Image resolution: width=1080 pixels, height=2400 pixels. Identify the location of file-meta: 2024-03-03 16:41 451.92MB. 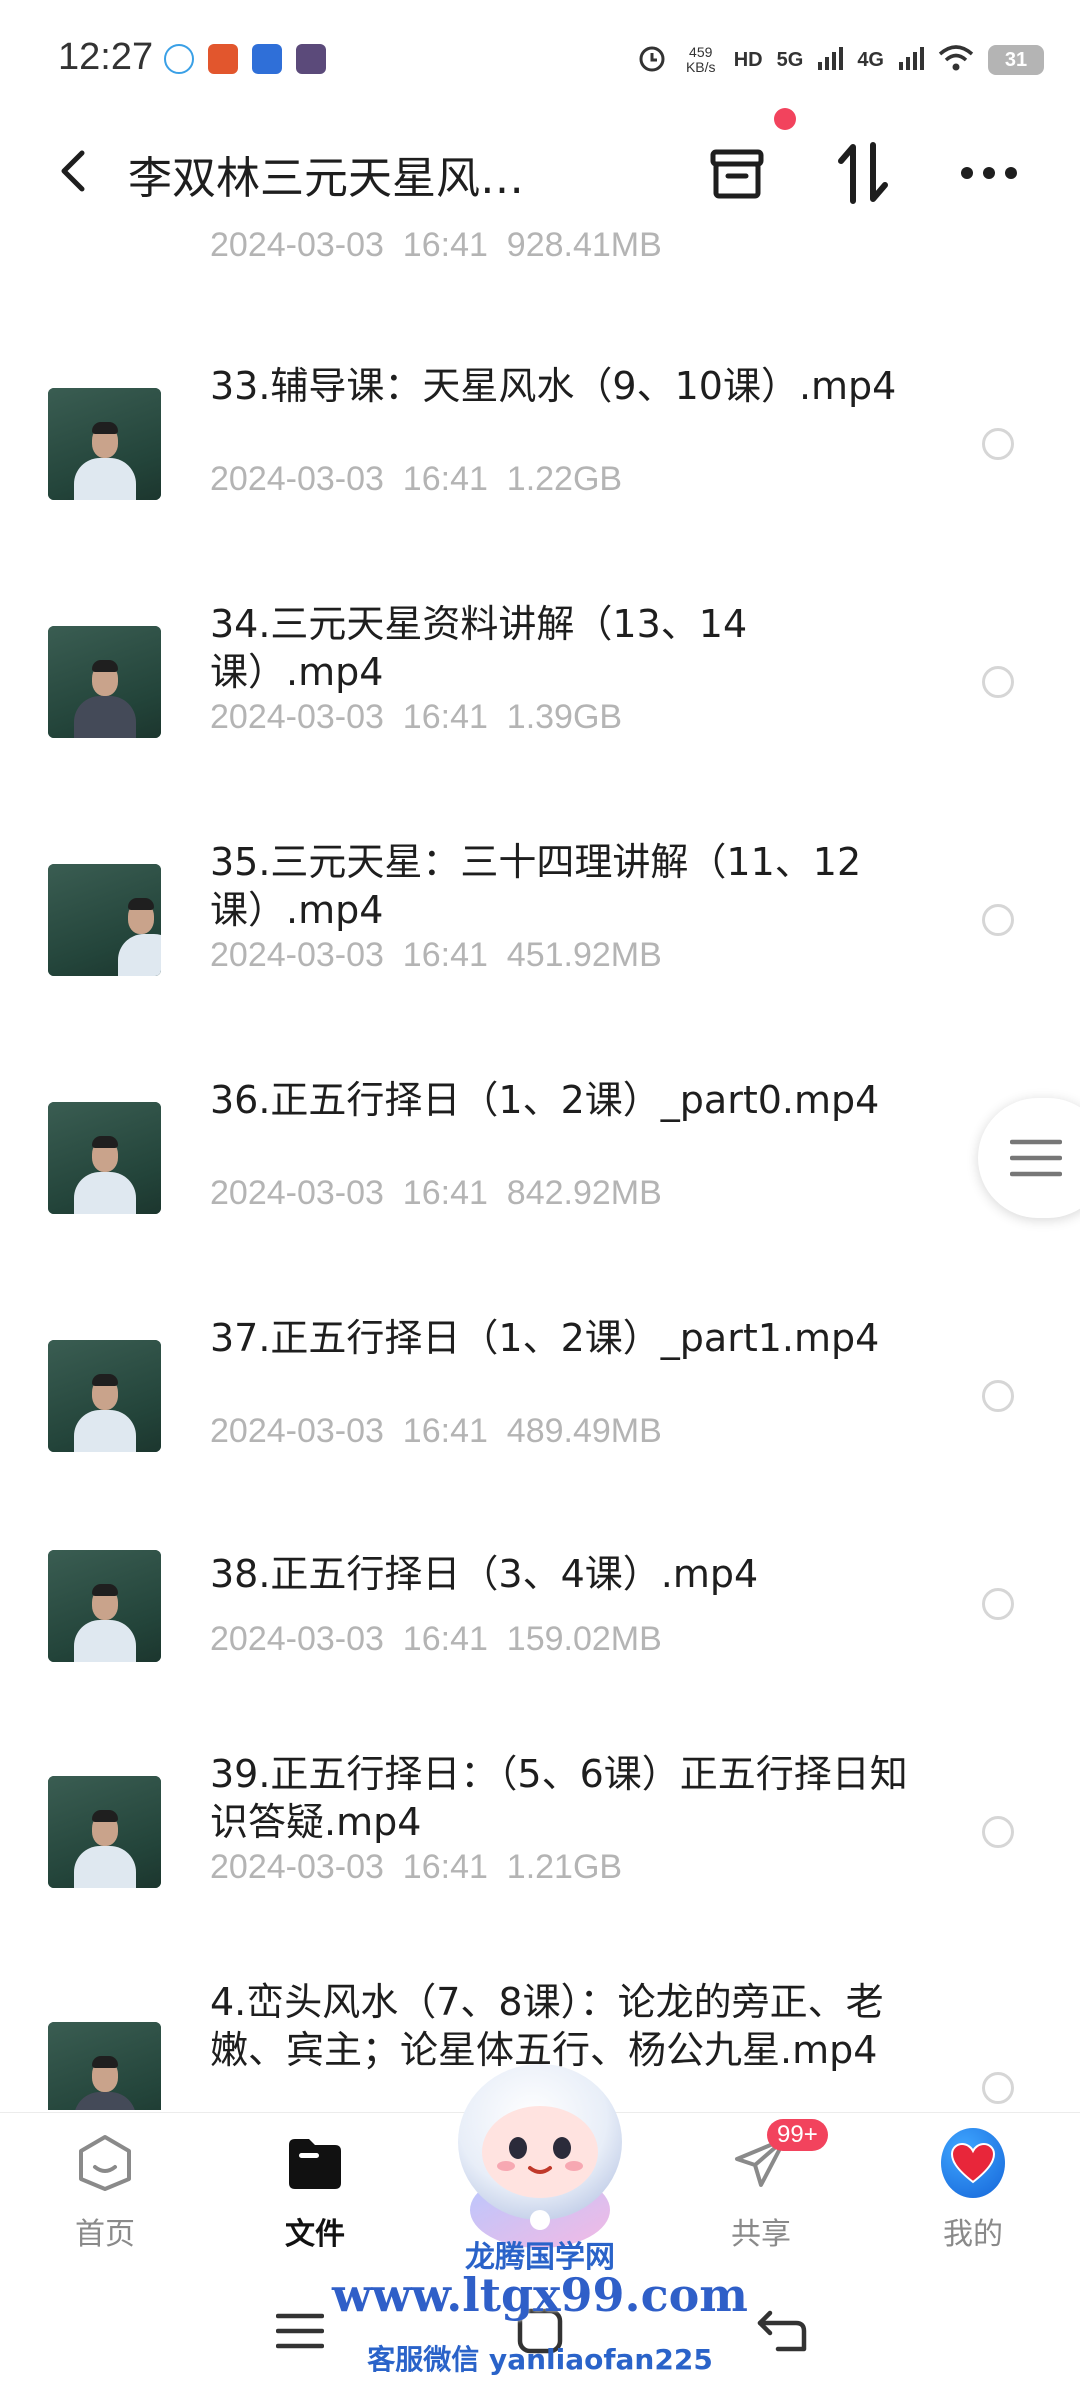
(436, 955).